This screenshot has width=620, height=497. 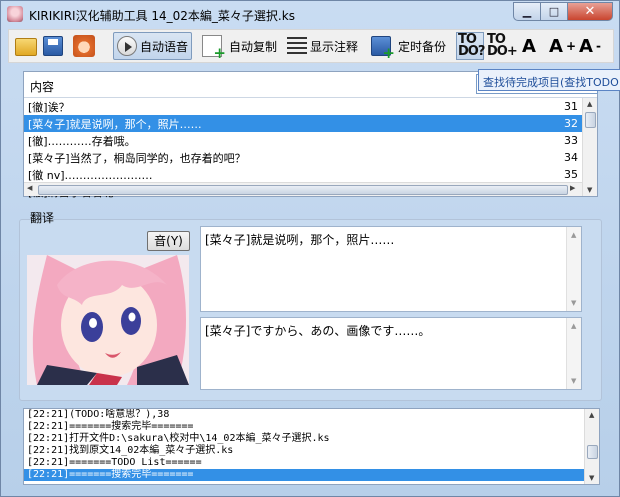 I want to click on list-row-text: [菜々子]当然了，桐岛同学的，也存着的吧？, so click(x=137, y=158).